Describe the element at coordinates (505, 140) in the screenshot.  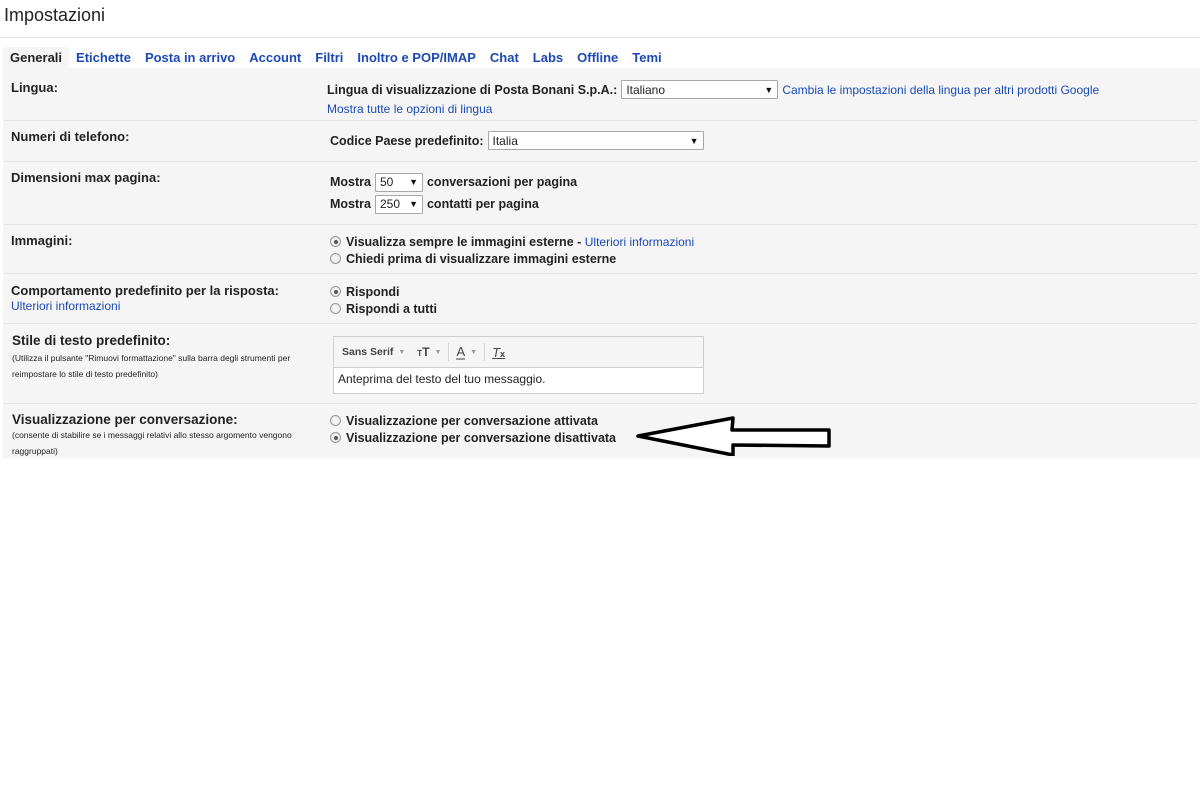
I see `country-code-value: Italia` at that location.